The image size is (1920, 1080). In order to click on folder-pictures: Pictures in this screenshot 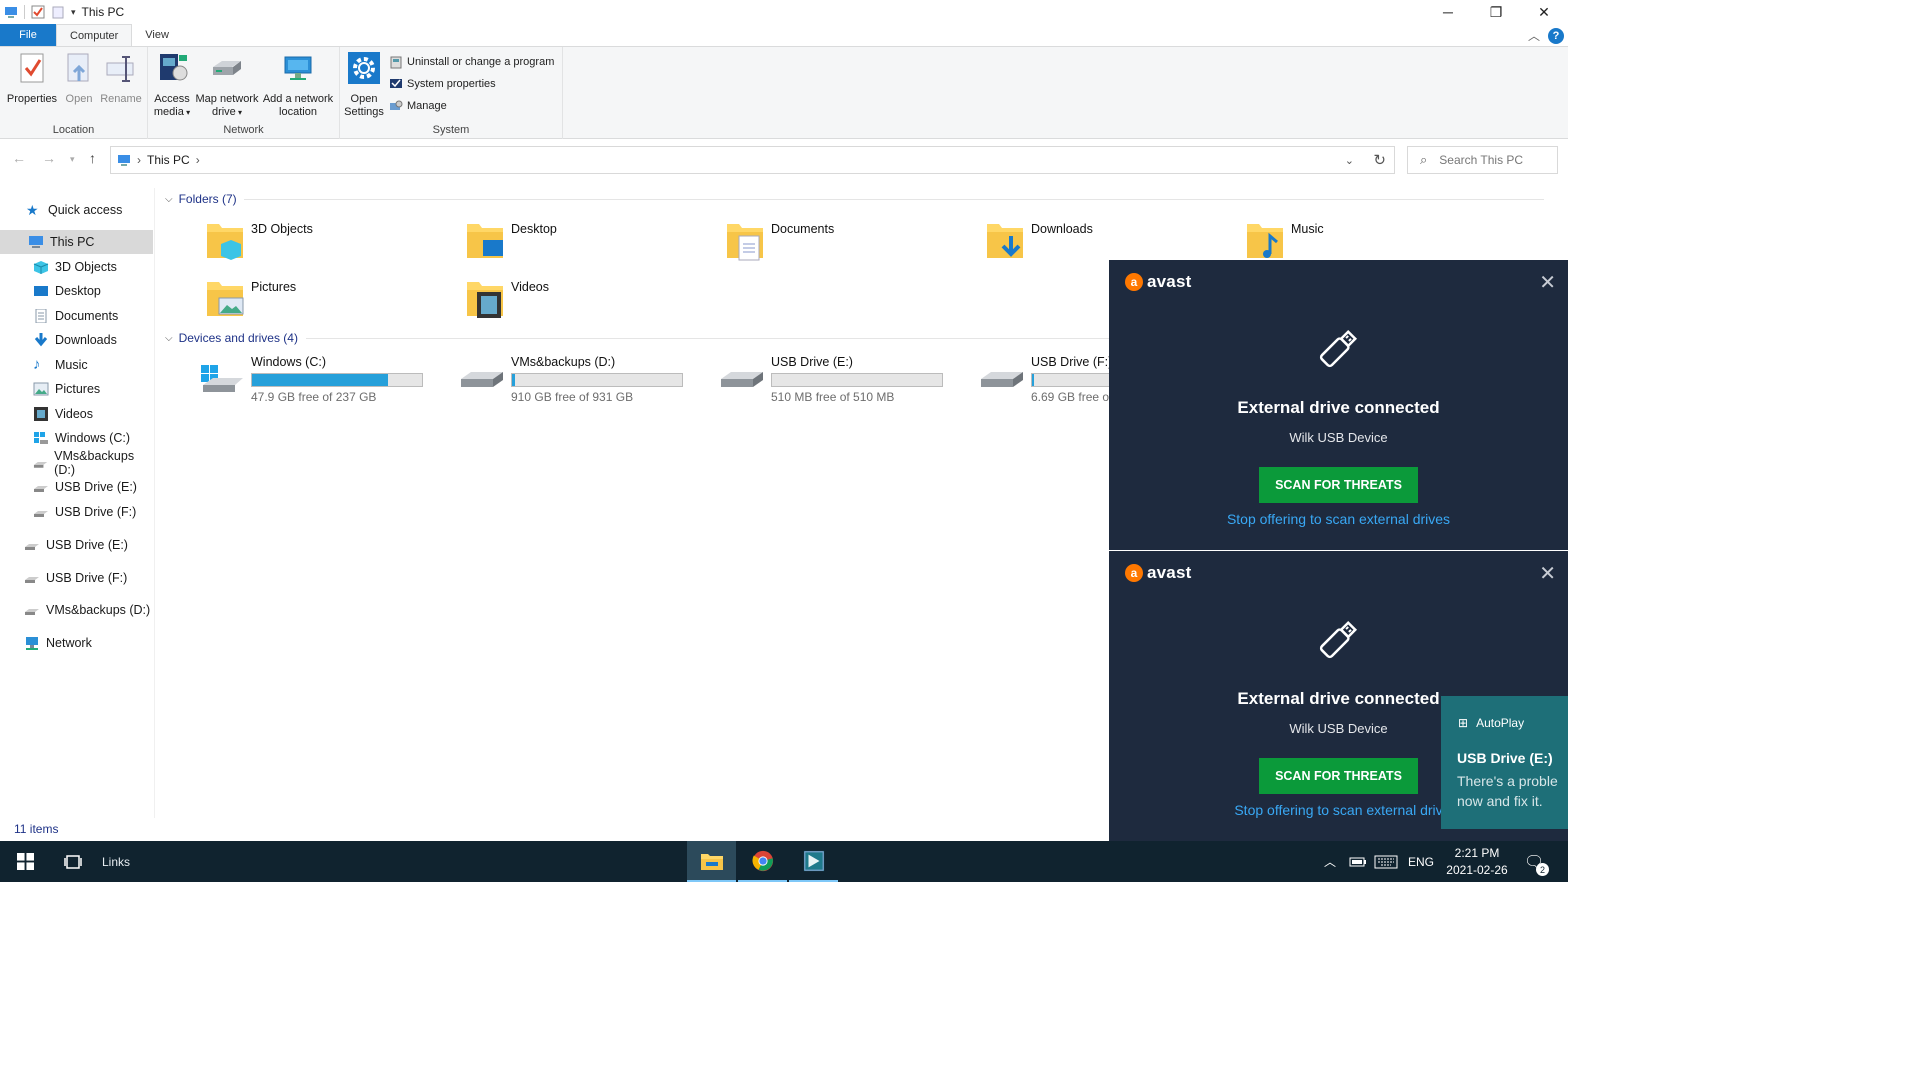, I will do `click(330, 301)`.